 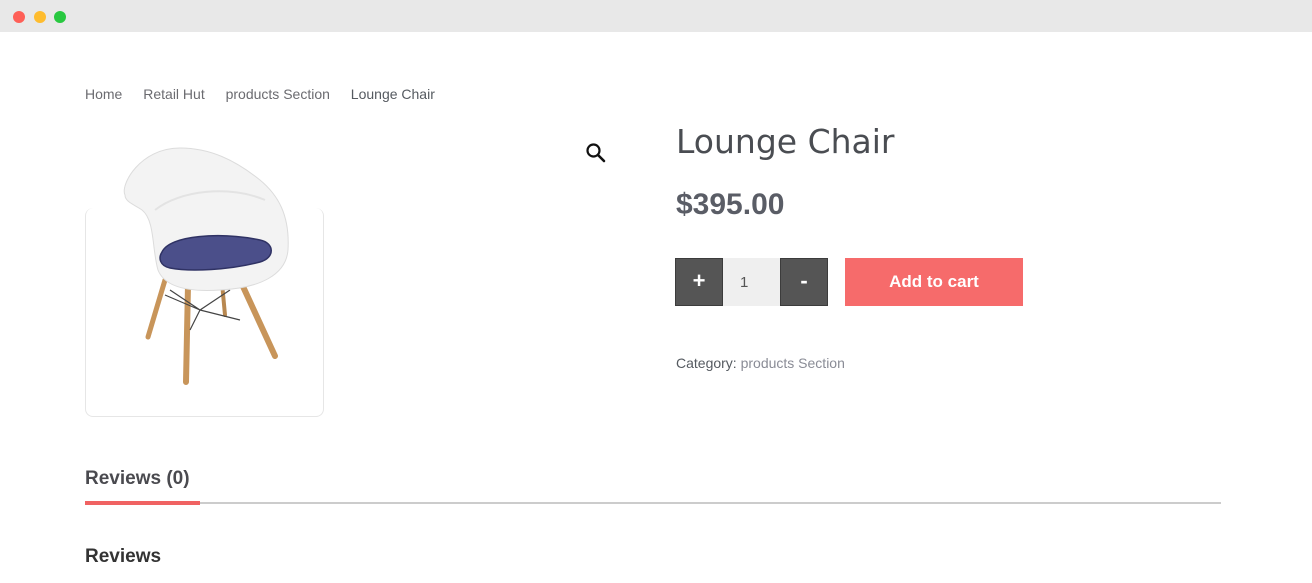 What do you see at coordinates (730, 204) in the screenshot?
I see `product-price: $395.00` at bounding box center [730, 204].